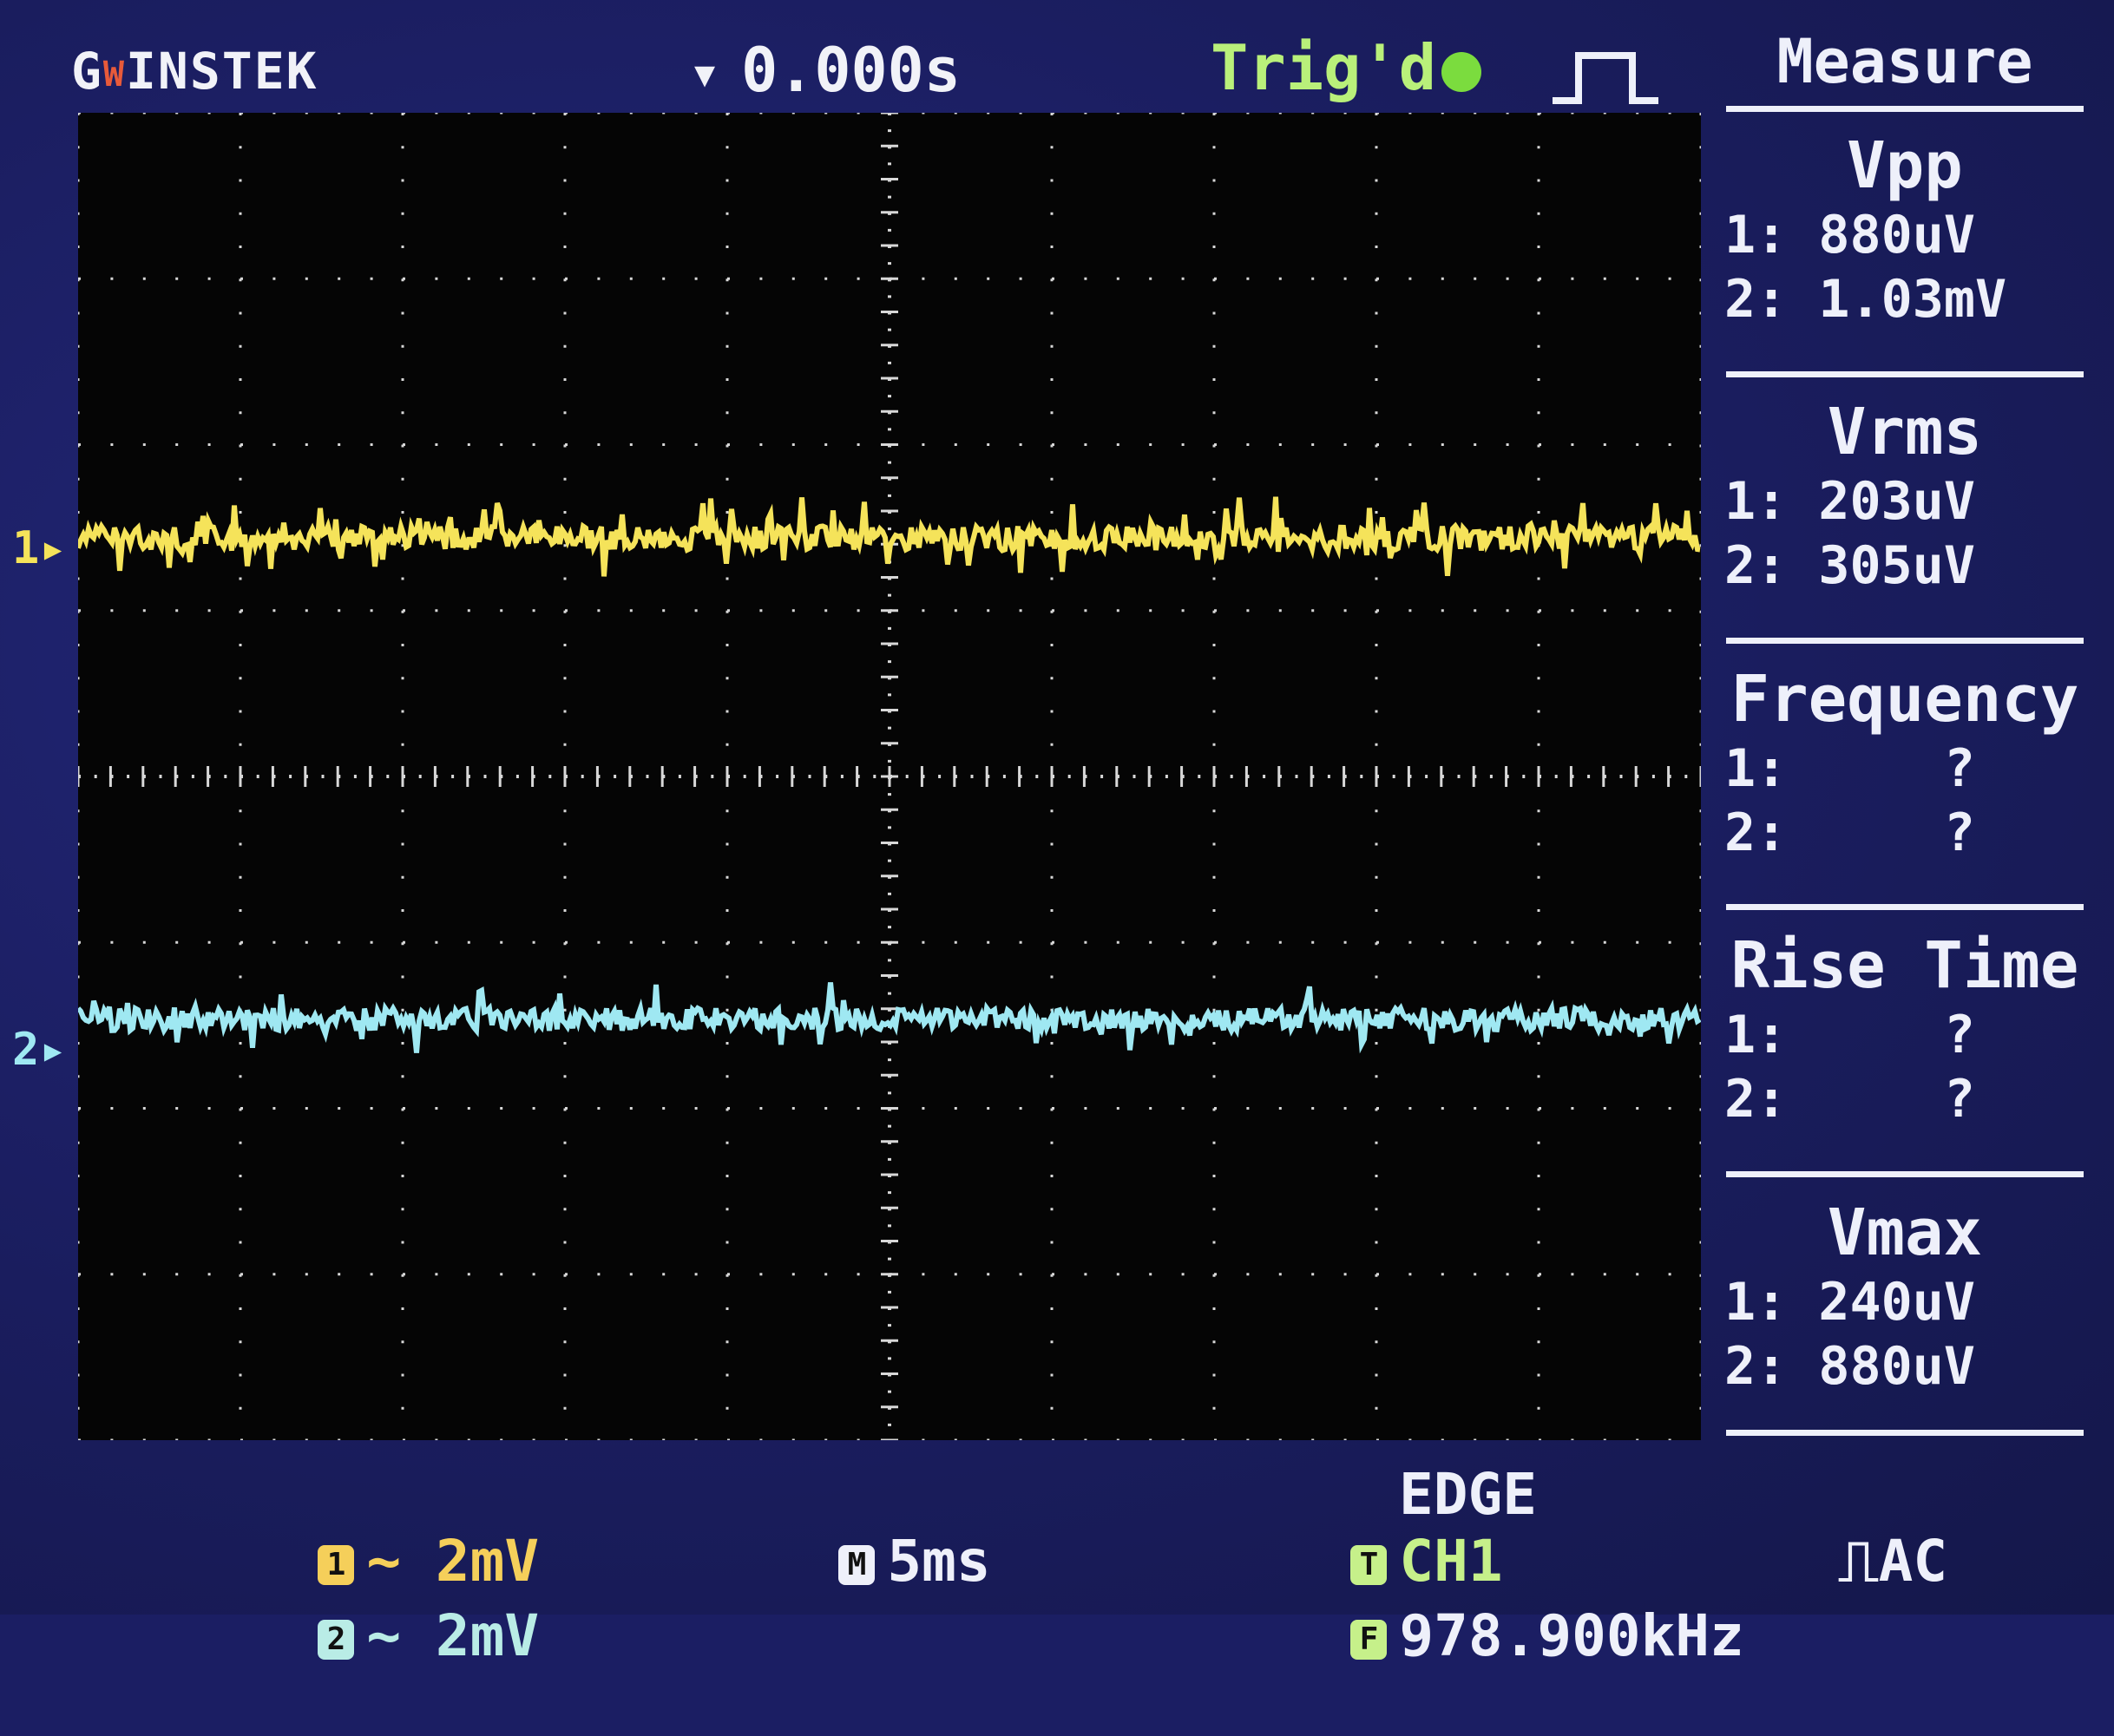 The image size is (2114, 1736). I want to click on brand-mark-icon: W, so click(114, 75).